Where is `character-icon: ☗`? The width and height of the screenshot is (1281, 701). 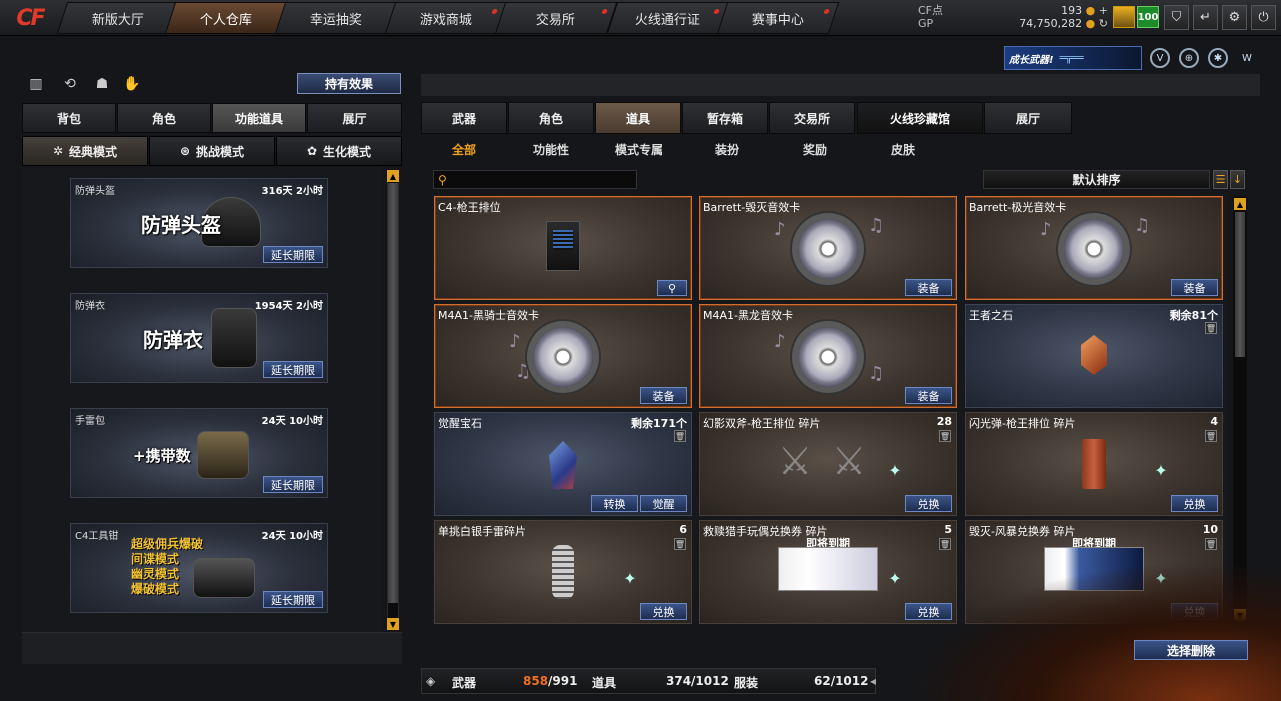
character-icon: ☗ is located at coordinates (102, 84).